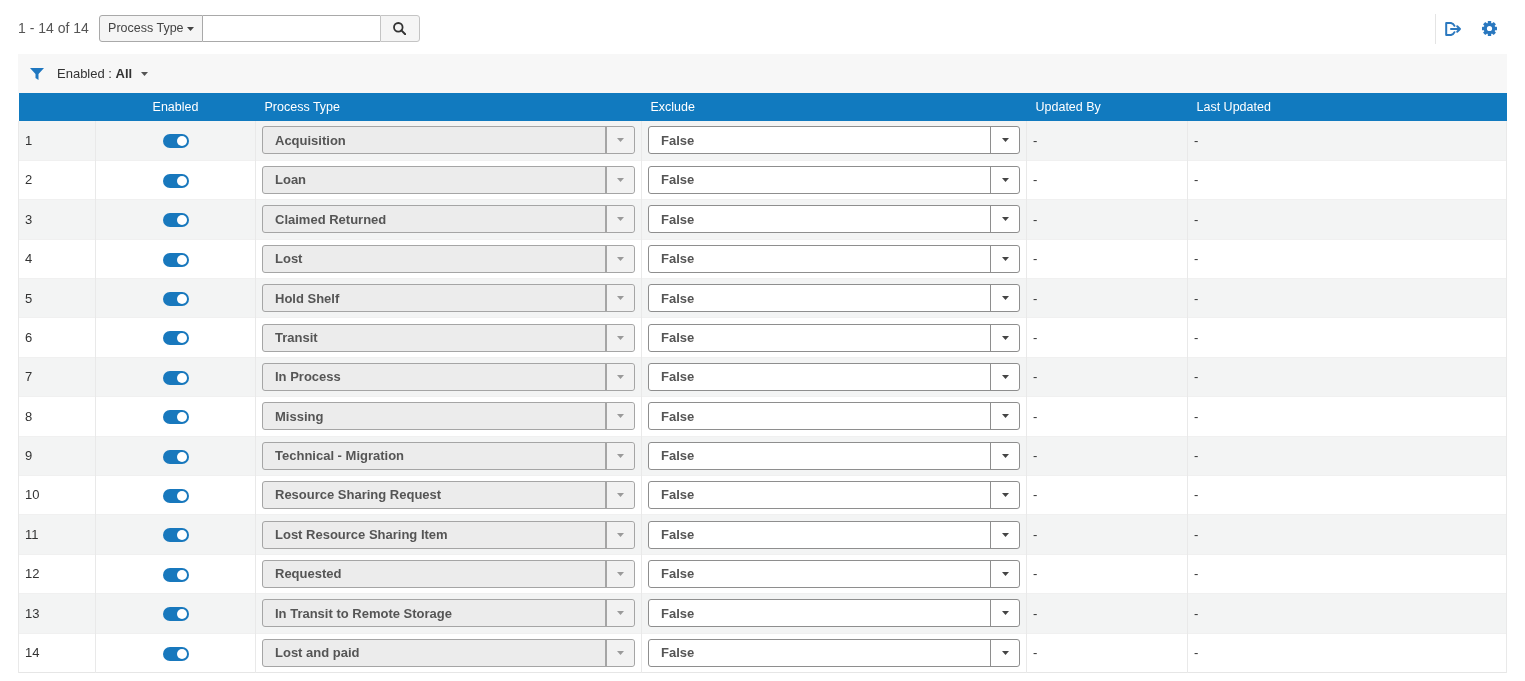 The image size is (1525, 681). What do you see at coordinates (150, 28) in the screenshot?
I see `search-scope-dropdown: Process Type` at bounding box center [150, 28].